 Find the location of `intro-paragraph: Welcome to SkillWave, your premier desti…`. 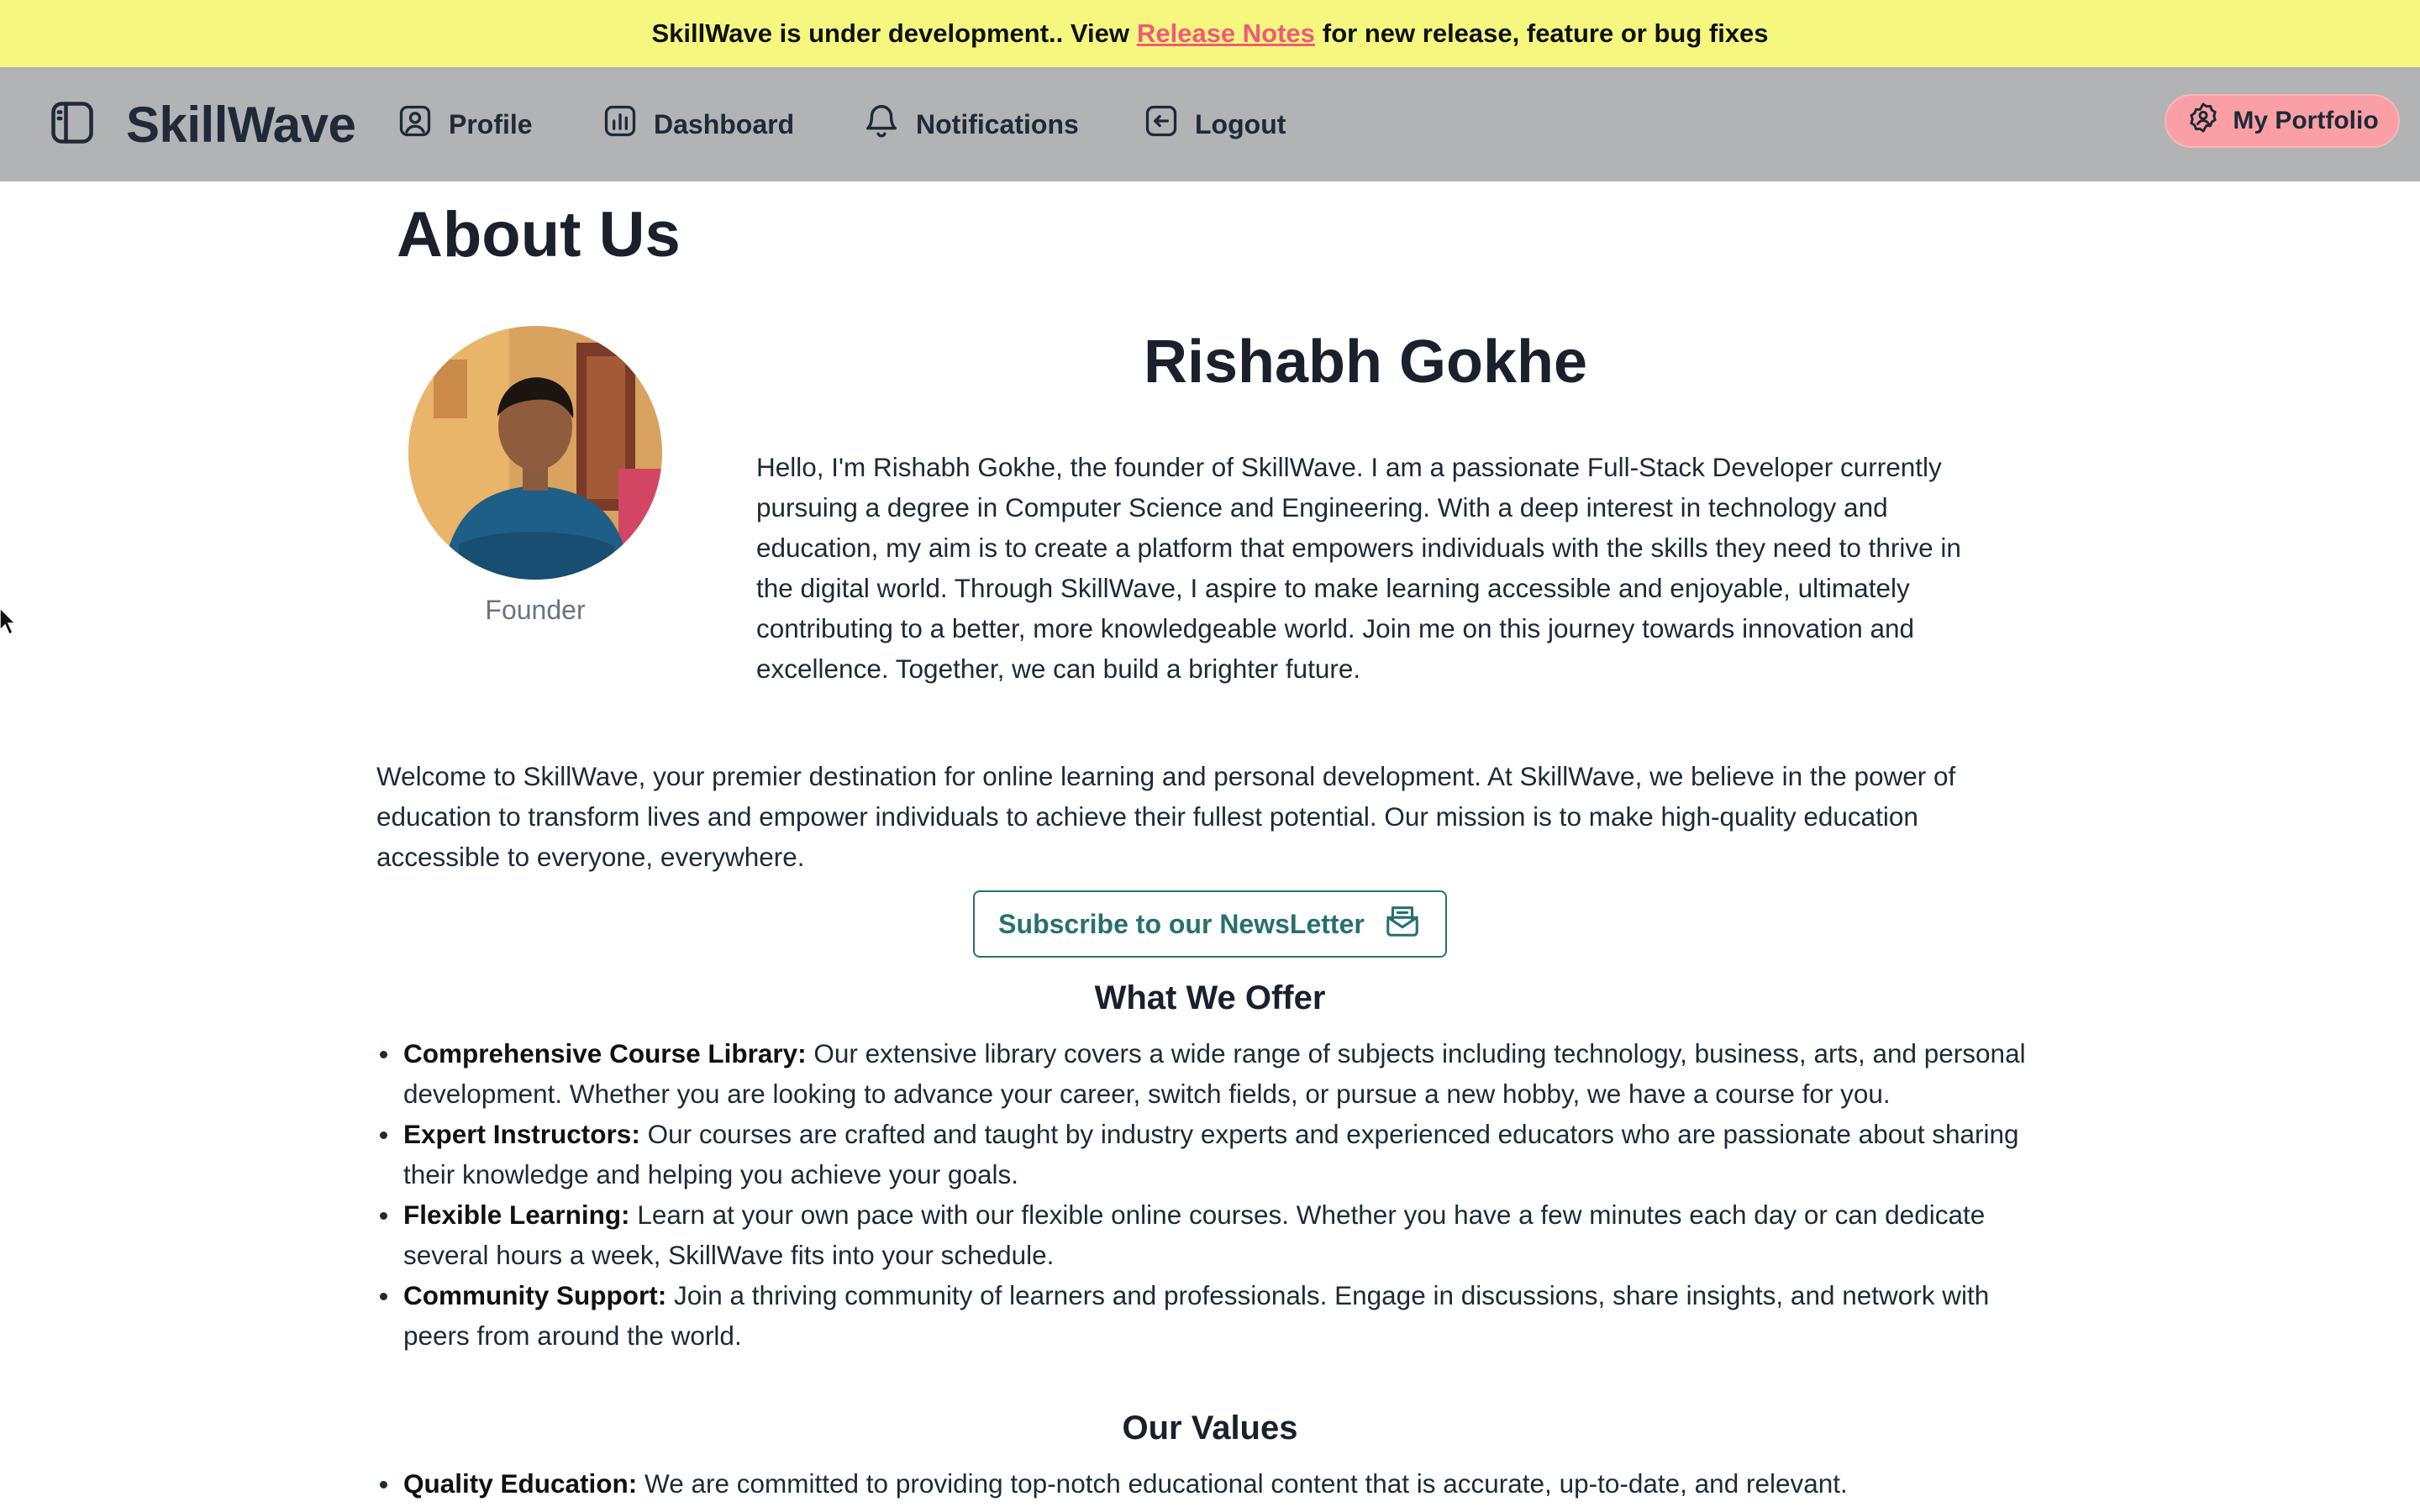

intro-paragraph: Welcome to SkillWave, your premier desti… is located at coordinates (1166, 816).